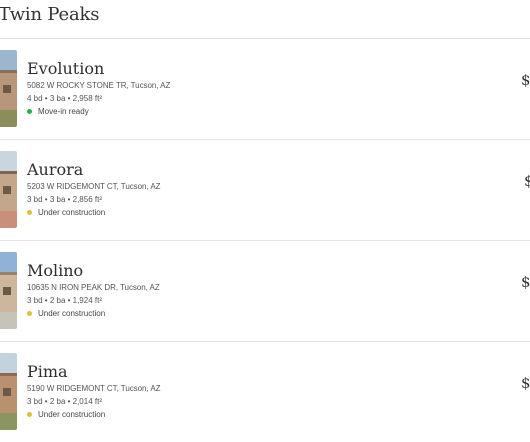  What do you see at coordinates (265, 19) in the screenshot?
I see `page-header: t Twin Peaks` at bounding box center [265, 19].